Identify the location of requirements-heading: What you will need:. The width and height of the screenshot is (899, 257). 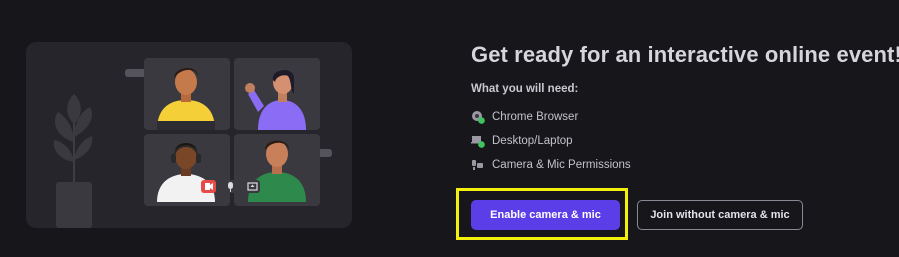
(525, 89).